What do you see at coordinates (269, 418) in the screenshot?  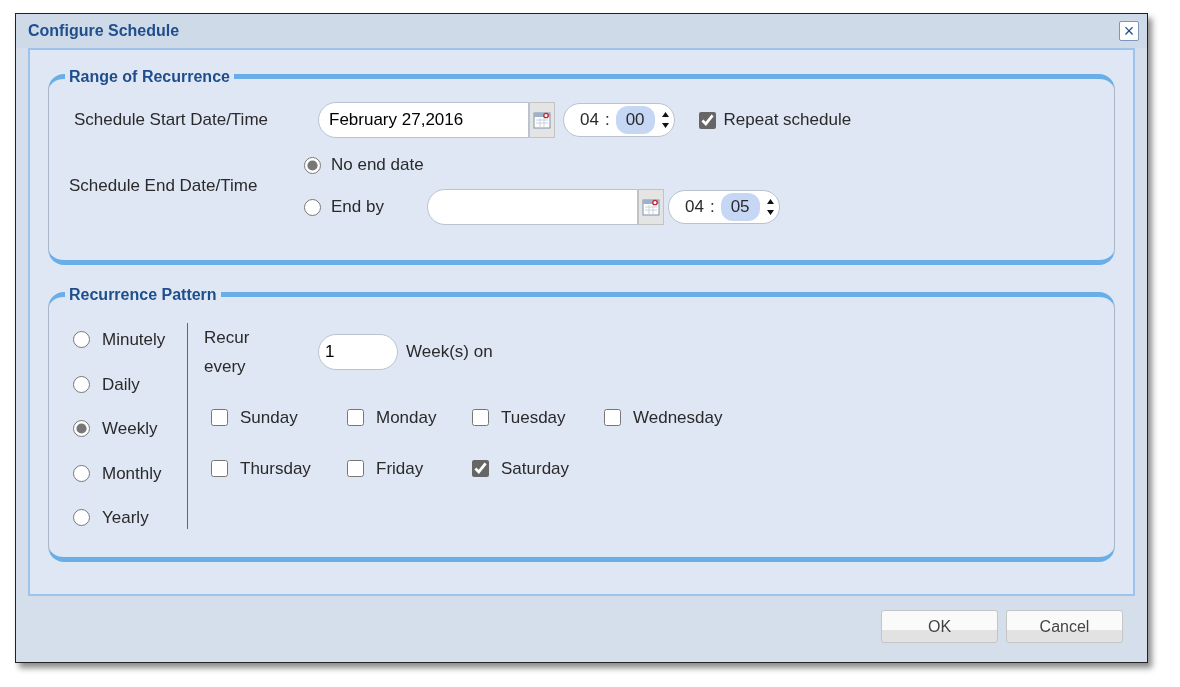 I see `checkbox-label: Sunday` at bounding box center [269, 418].